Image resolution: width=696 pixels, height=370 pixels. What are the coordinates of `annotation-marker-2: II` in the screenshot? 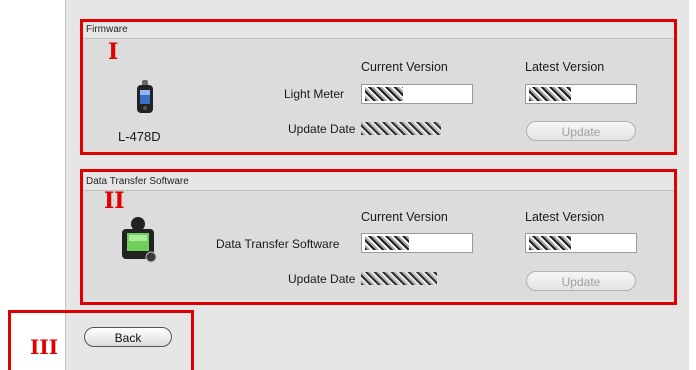 It's located at (114, 201).